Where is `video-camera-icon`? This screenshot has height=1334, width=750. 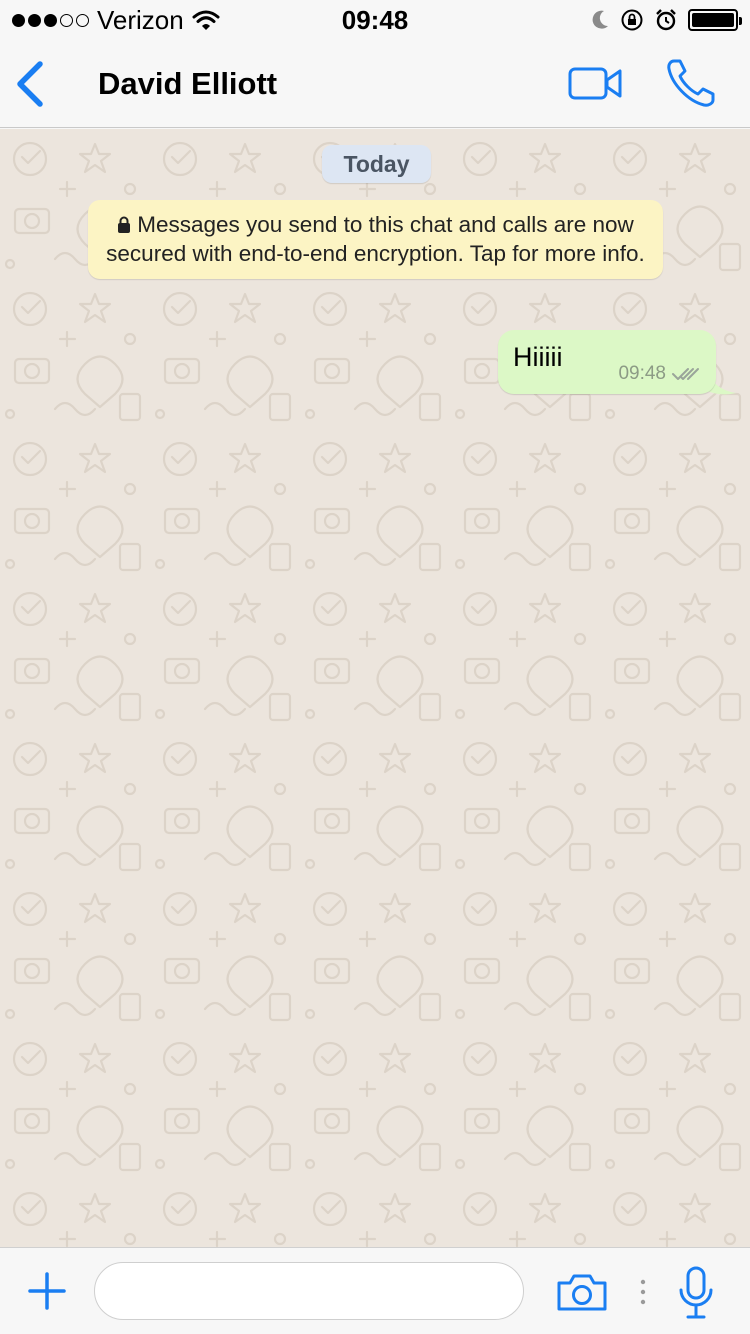
video-camera-icon is located at coordinates (595, 83).